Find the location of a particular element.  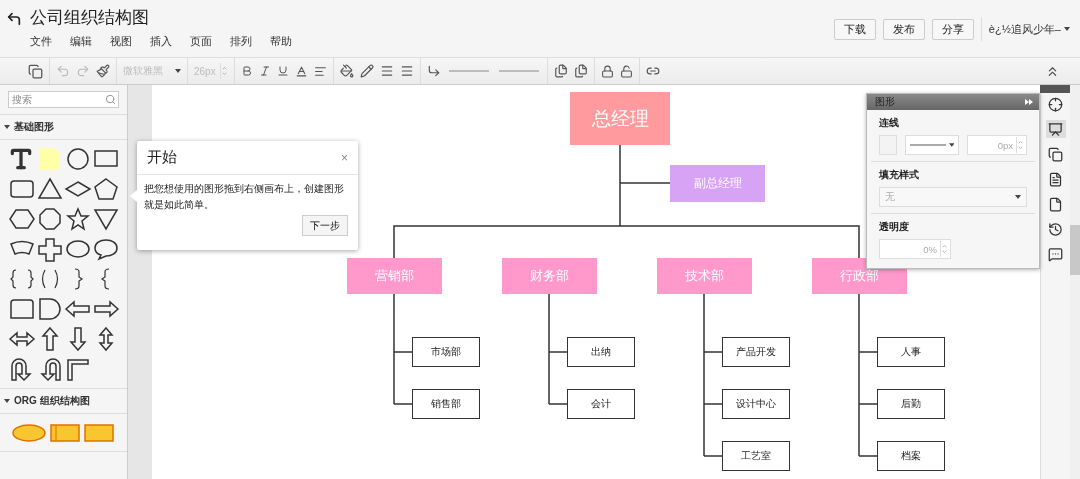

star-icon is located at coordinates (78, 219).